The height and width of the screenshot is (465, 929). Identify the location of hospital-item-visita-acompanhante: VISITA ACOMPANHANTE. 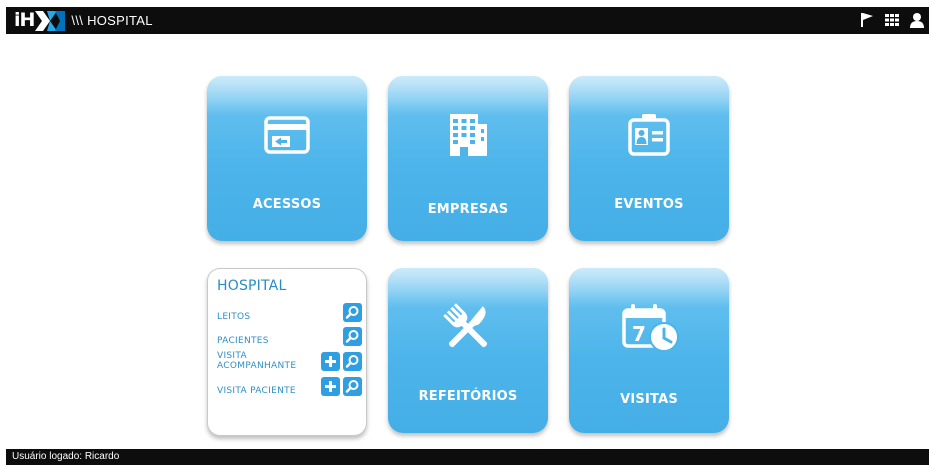
(289, 362).